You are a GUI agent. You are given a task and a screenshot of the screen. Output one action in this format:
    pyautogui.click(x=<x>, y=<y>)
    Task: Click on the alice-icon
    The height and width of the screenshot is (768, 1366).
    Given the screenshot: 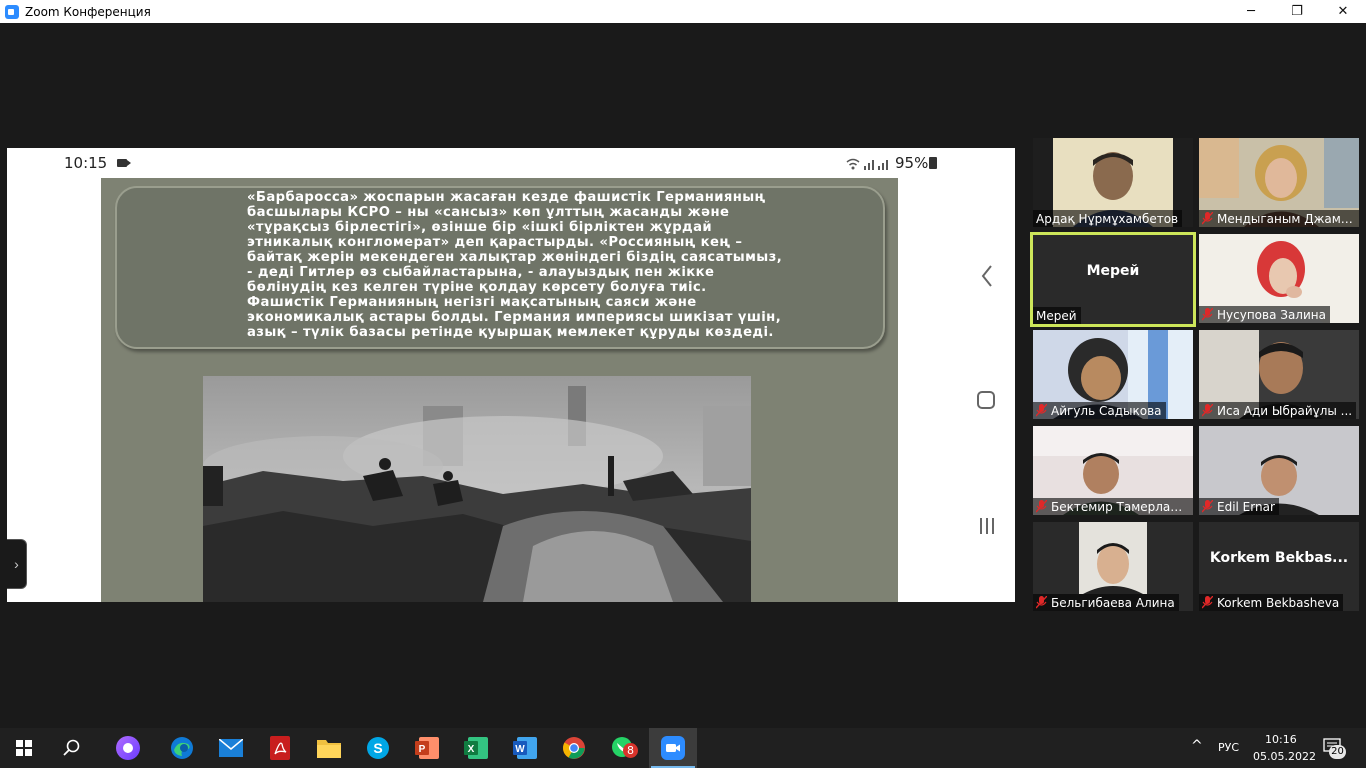 What is the action you would take?
    pyautogui.click(x=128, y=748)
    